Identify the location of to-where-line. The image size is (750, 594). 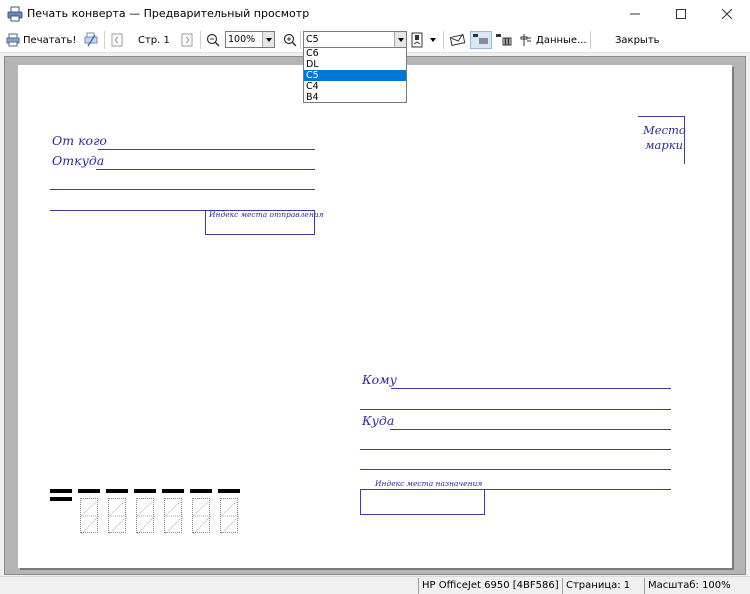
(530, 429).